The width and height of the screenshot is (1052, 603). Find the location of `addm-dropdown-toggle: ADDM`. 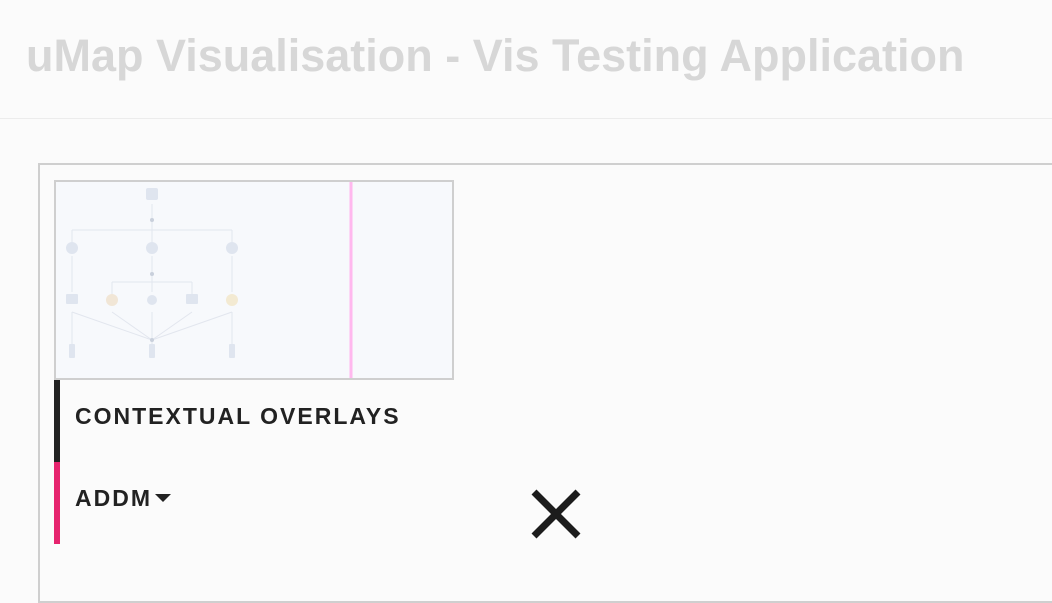

addm-dropdown-toggle: ADDM is located at coordinates (123, 498).